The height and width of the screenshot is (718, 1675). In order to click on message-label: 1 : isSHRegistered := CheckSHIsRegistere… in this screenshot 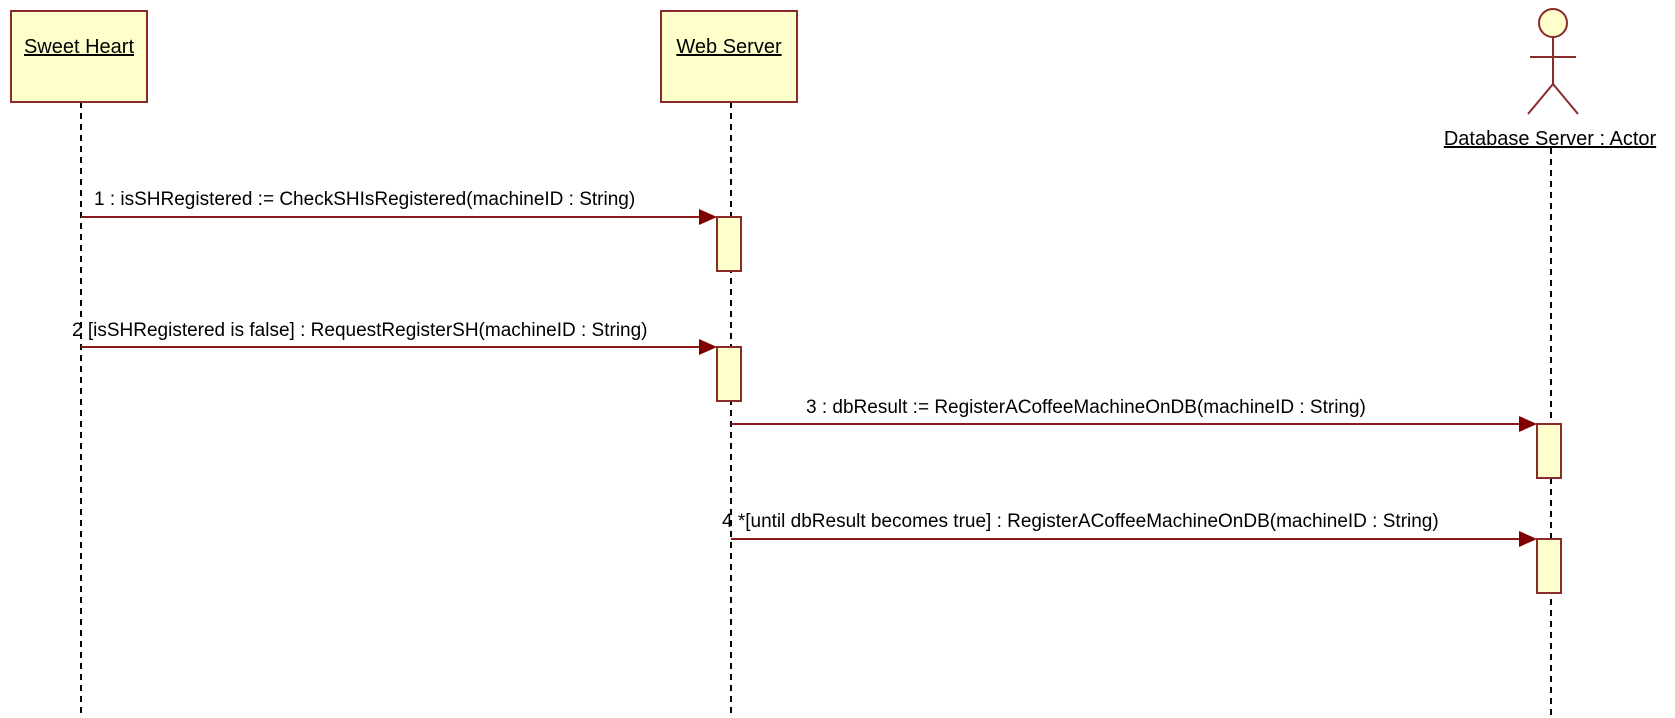, I will do `click(364, 199)`.